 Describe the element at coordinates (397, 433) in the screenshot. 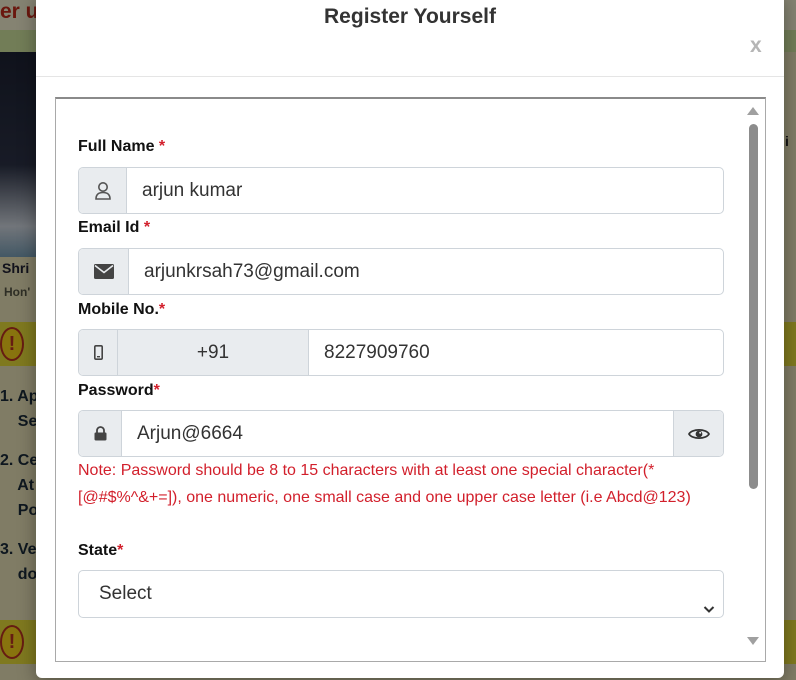

I see `password-input` at that location.